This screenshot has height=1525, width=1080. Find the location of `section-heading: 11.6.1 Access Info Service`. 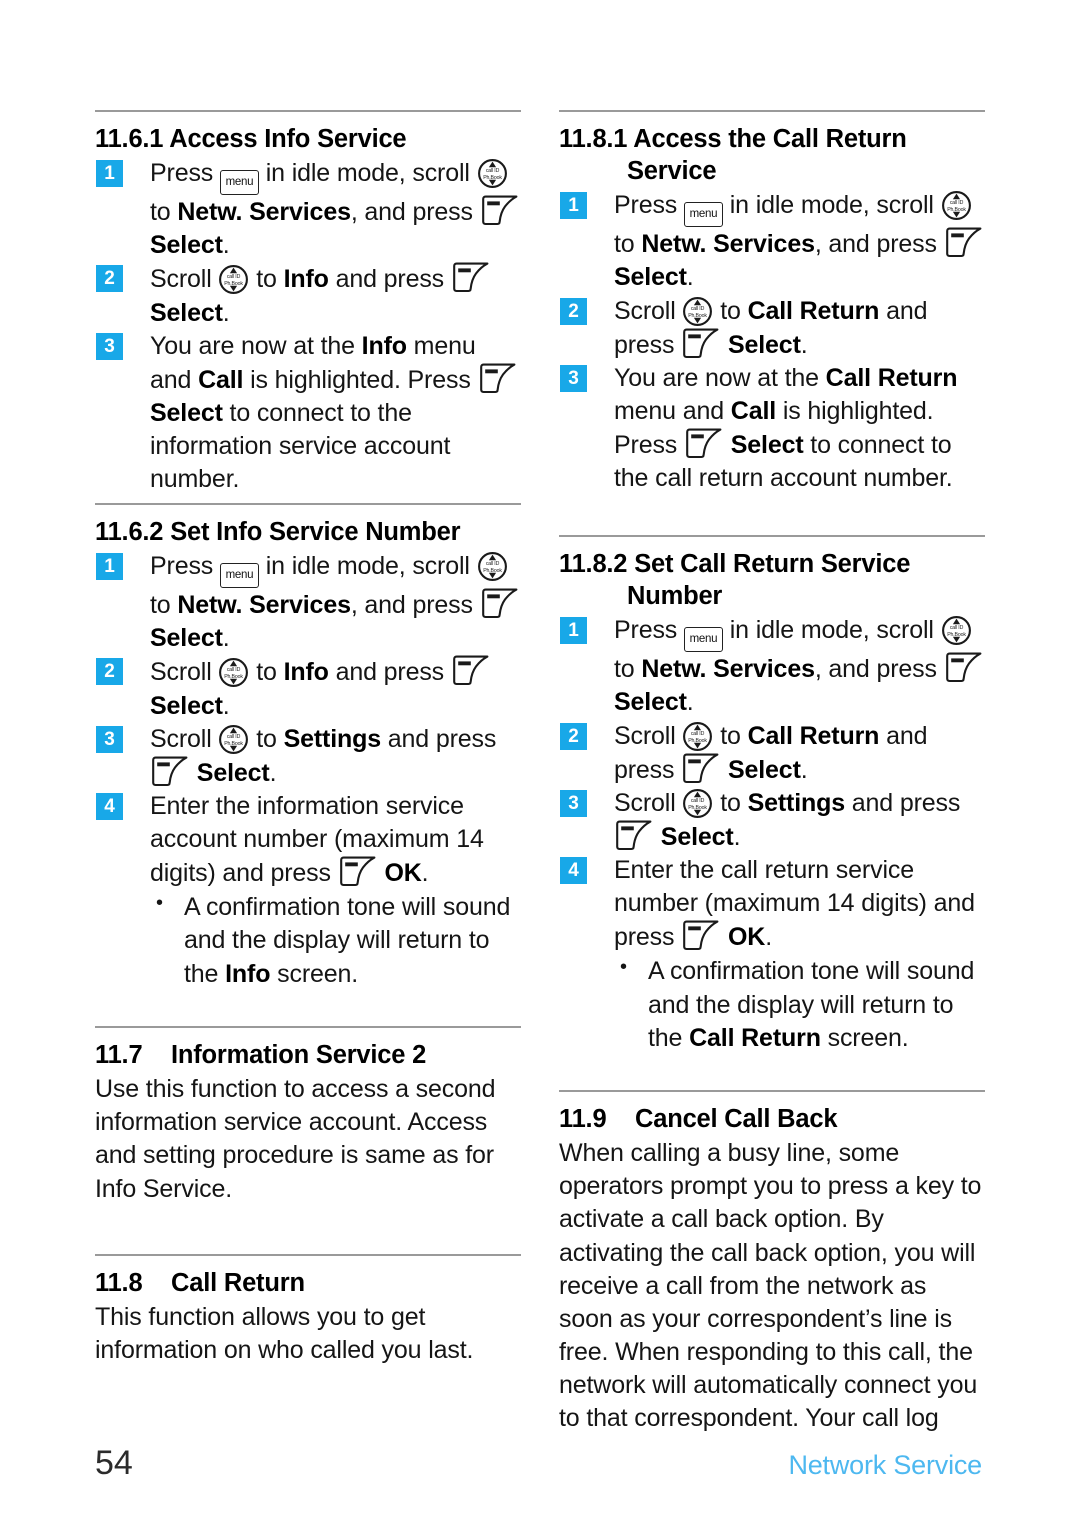

section-heading: 11.6.1 Access Info Service is located at coordinates (308, 139).